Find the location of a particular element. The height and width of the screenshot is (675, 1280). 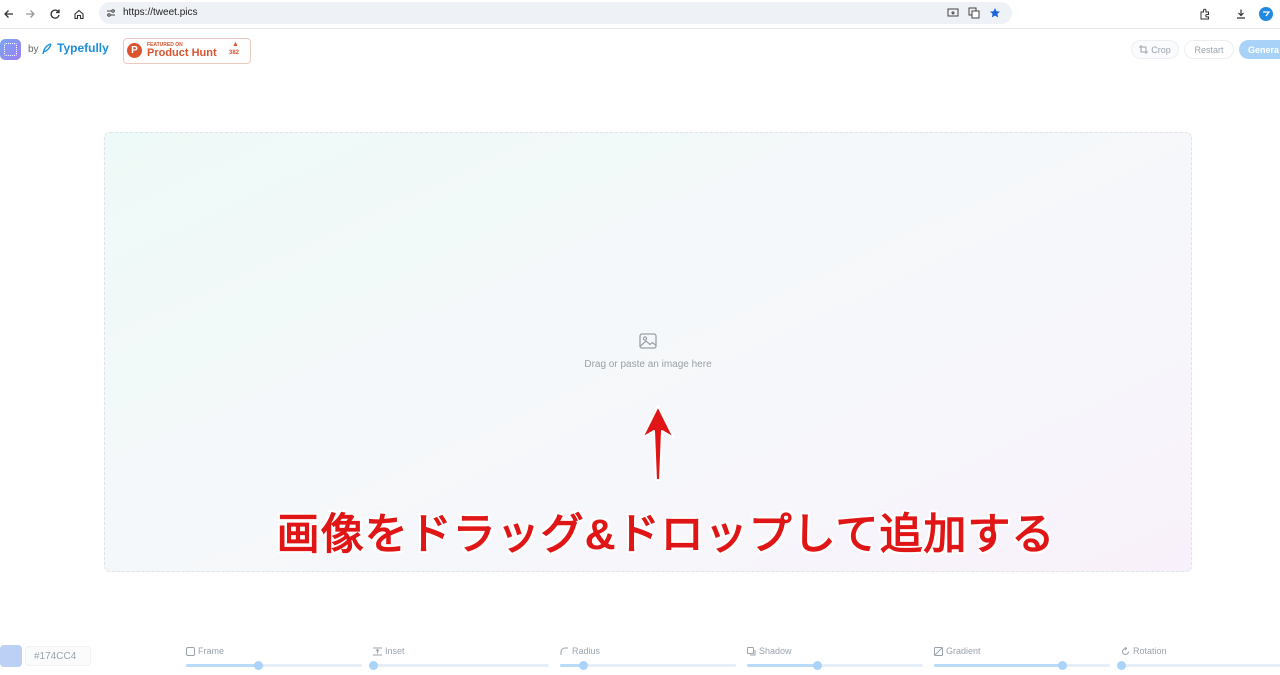

gradient-label-text: Gradient is located at coordinates (963, 651).